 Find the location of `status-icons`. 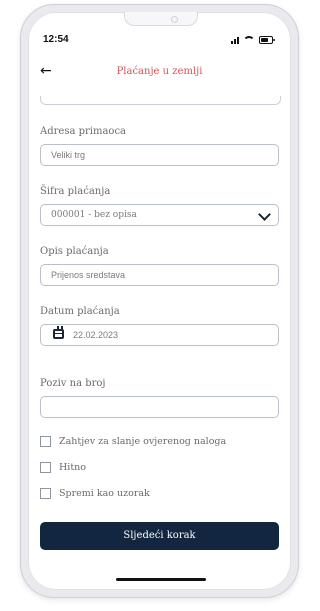

status-icons is located at coordinates (253, 40).